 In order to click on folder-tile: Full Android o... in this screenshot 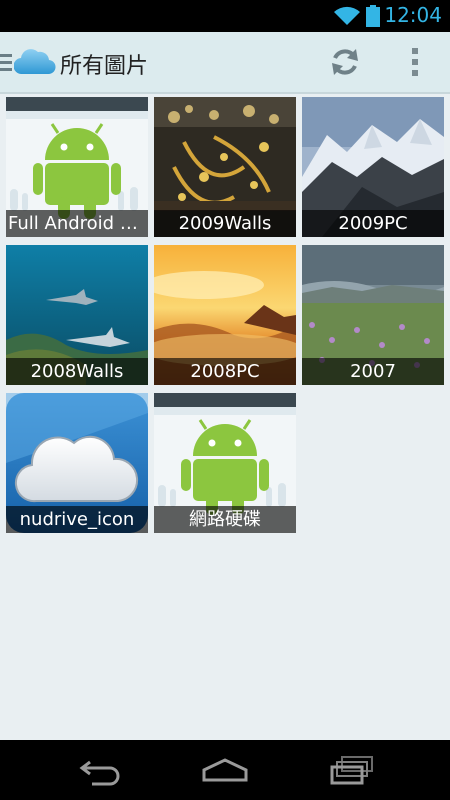, I will do `click(77, 167)`.